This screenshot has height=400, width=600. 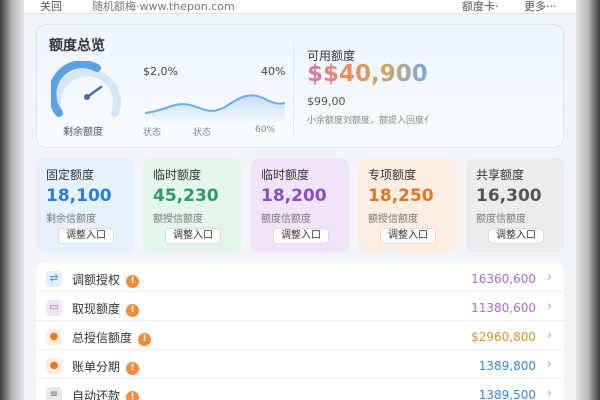 I want to click on cash-icon: ▭, so click(x=54, y=308).